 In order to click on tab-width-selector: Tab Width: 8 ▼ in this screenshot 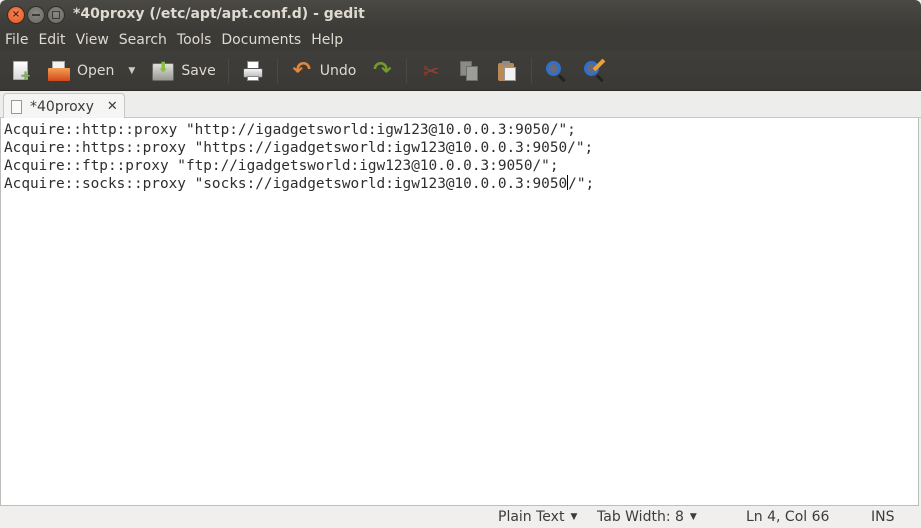, I will do `click(647, 517)`.